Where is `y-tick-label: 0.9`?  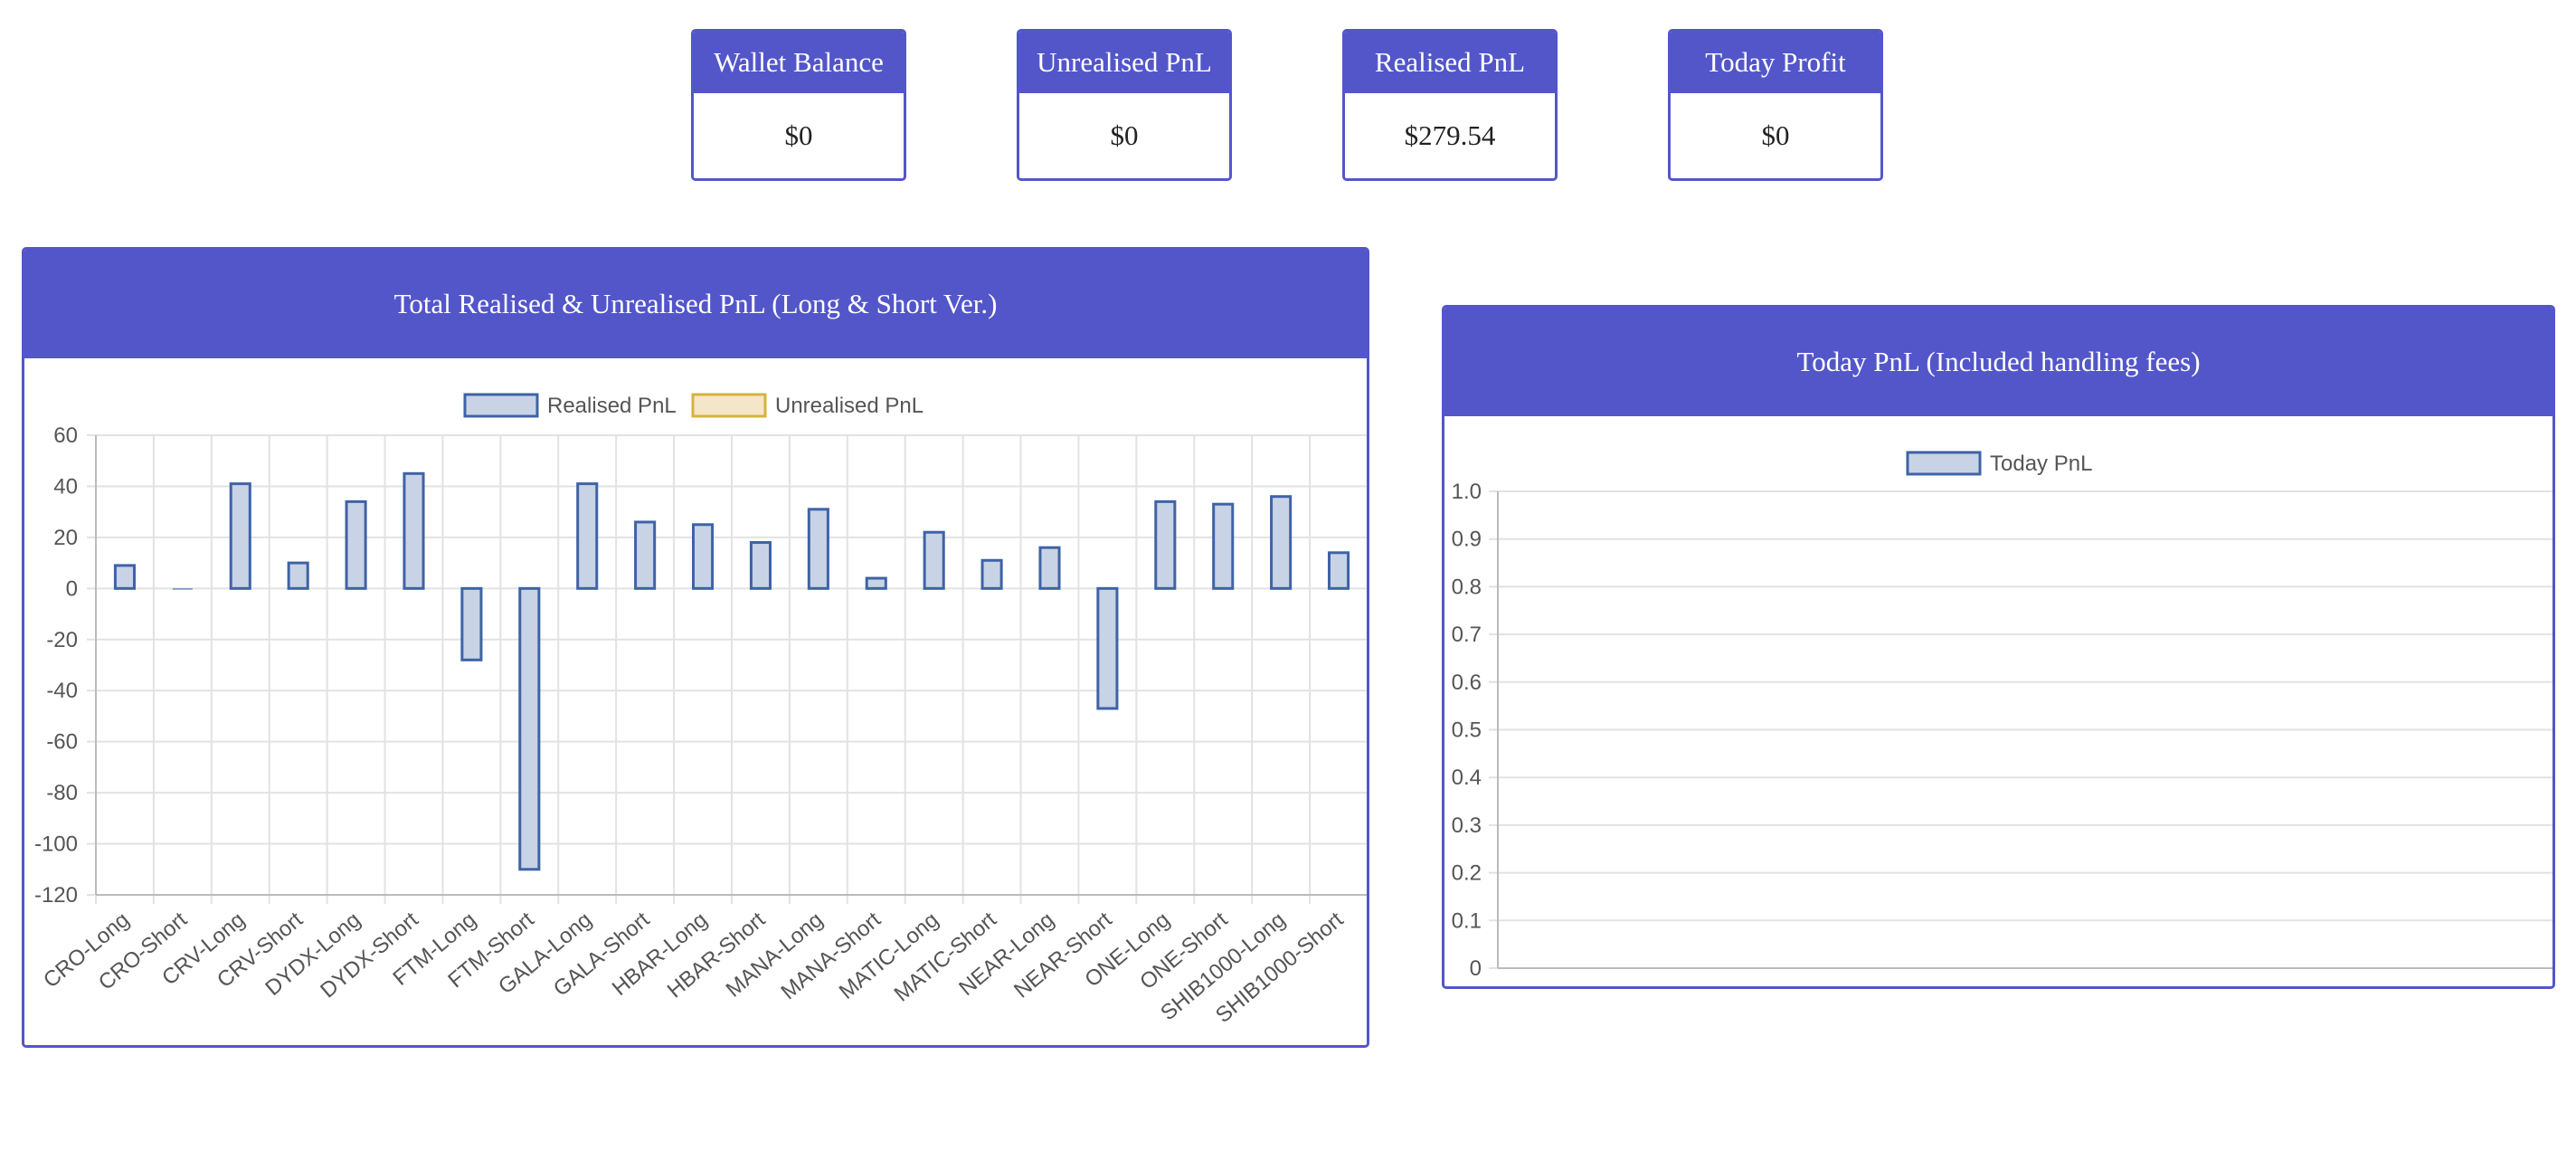
y-tick-label: 0.9 is located at coordinates (1467, 540).